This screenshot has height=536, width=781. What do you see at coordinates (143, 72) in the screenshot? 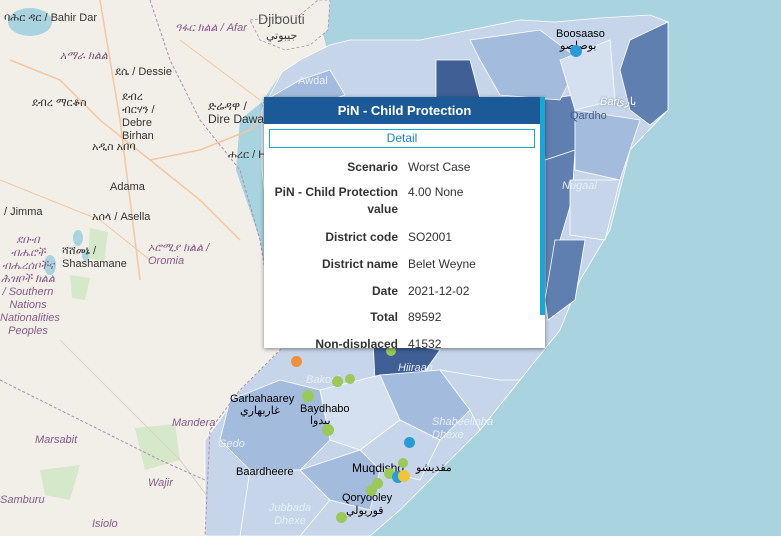
I see `map-label-dessie: ደሴ / Dessie` at bounding box center [143, 72].